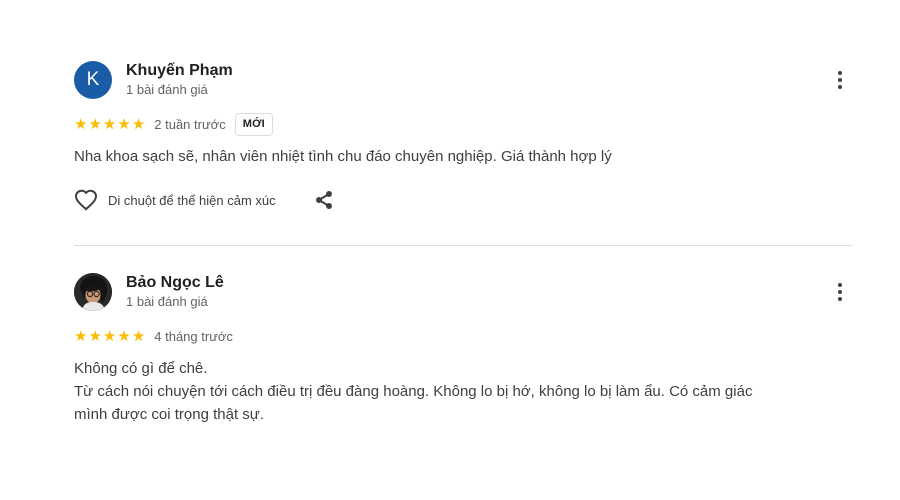 The image size is (900, 500). Describe the element at coordinates (463, 292) in the screenshot. I see `review-header: Bảo Ngọc Lê 1 bài đánh giá` at that location.